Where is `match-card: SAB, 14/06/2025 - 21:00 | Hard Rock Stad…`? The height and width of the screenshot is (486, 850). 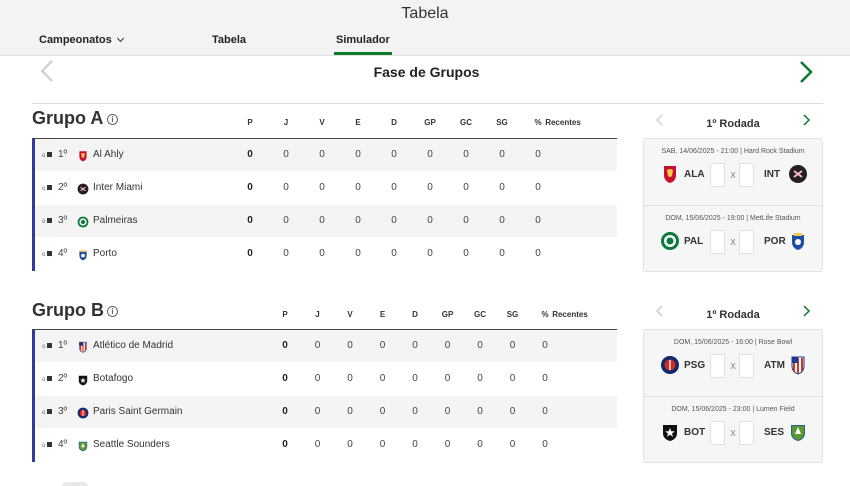 match-card: SAB, 14/06/2025 - 21:00 | Hard Rock Stad… is located at coordinates (733, 172).